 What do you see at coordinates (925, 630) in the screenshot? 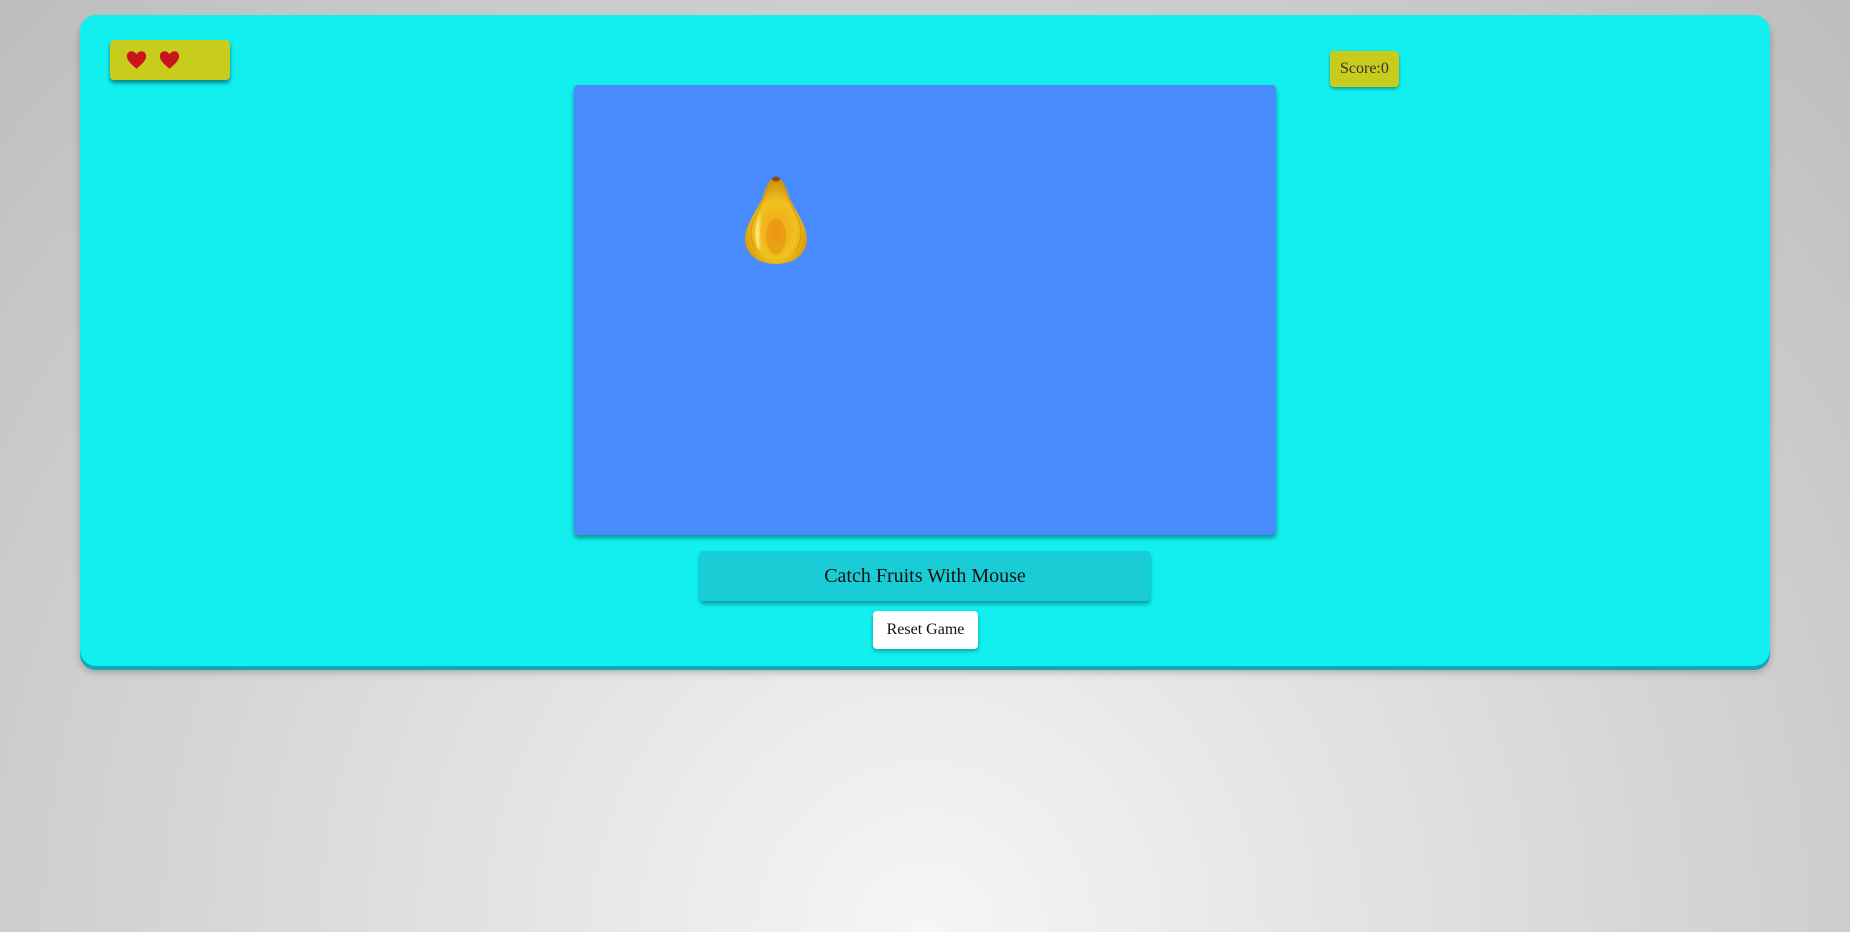
I see `reset-game-button: Reset Game` at bounding box center [925, 630].